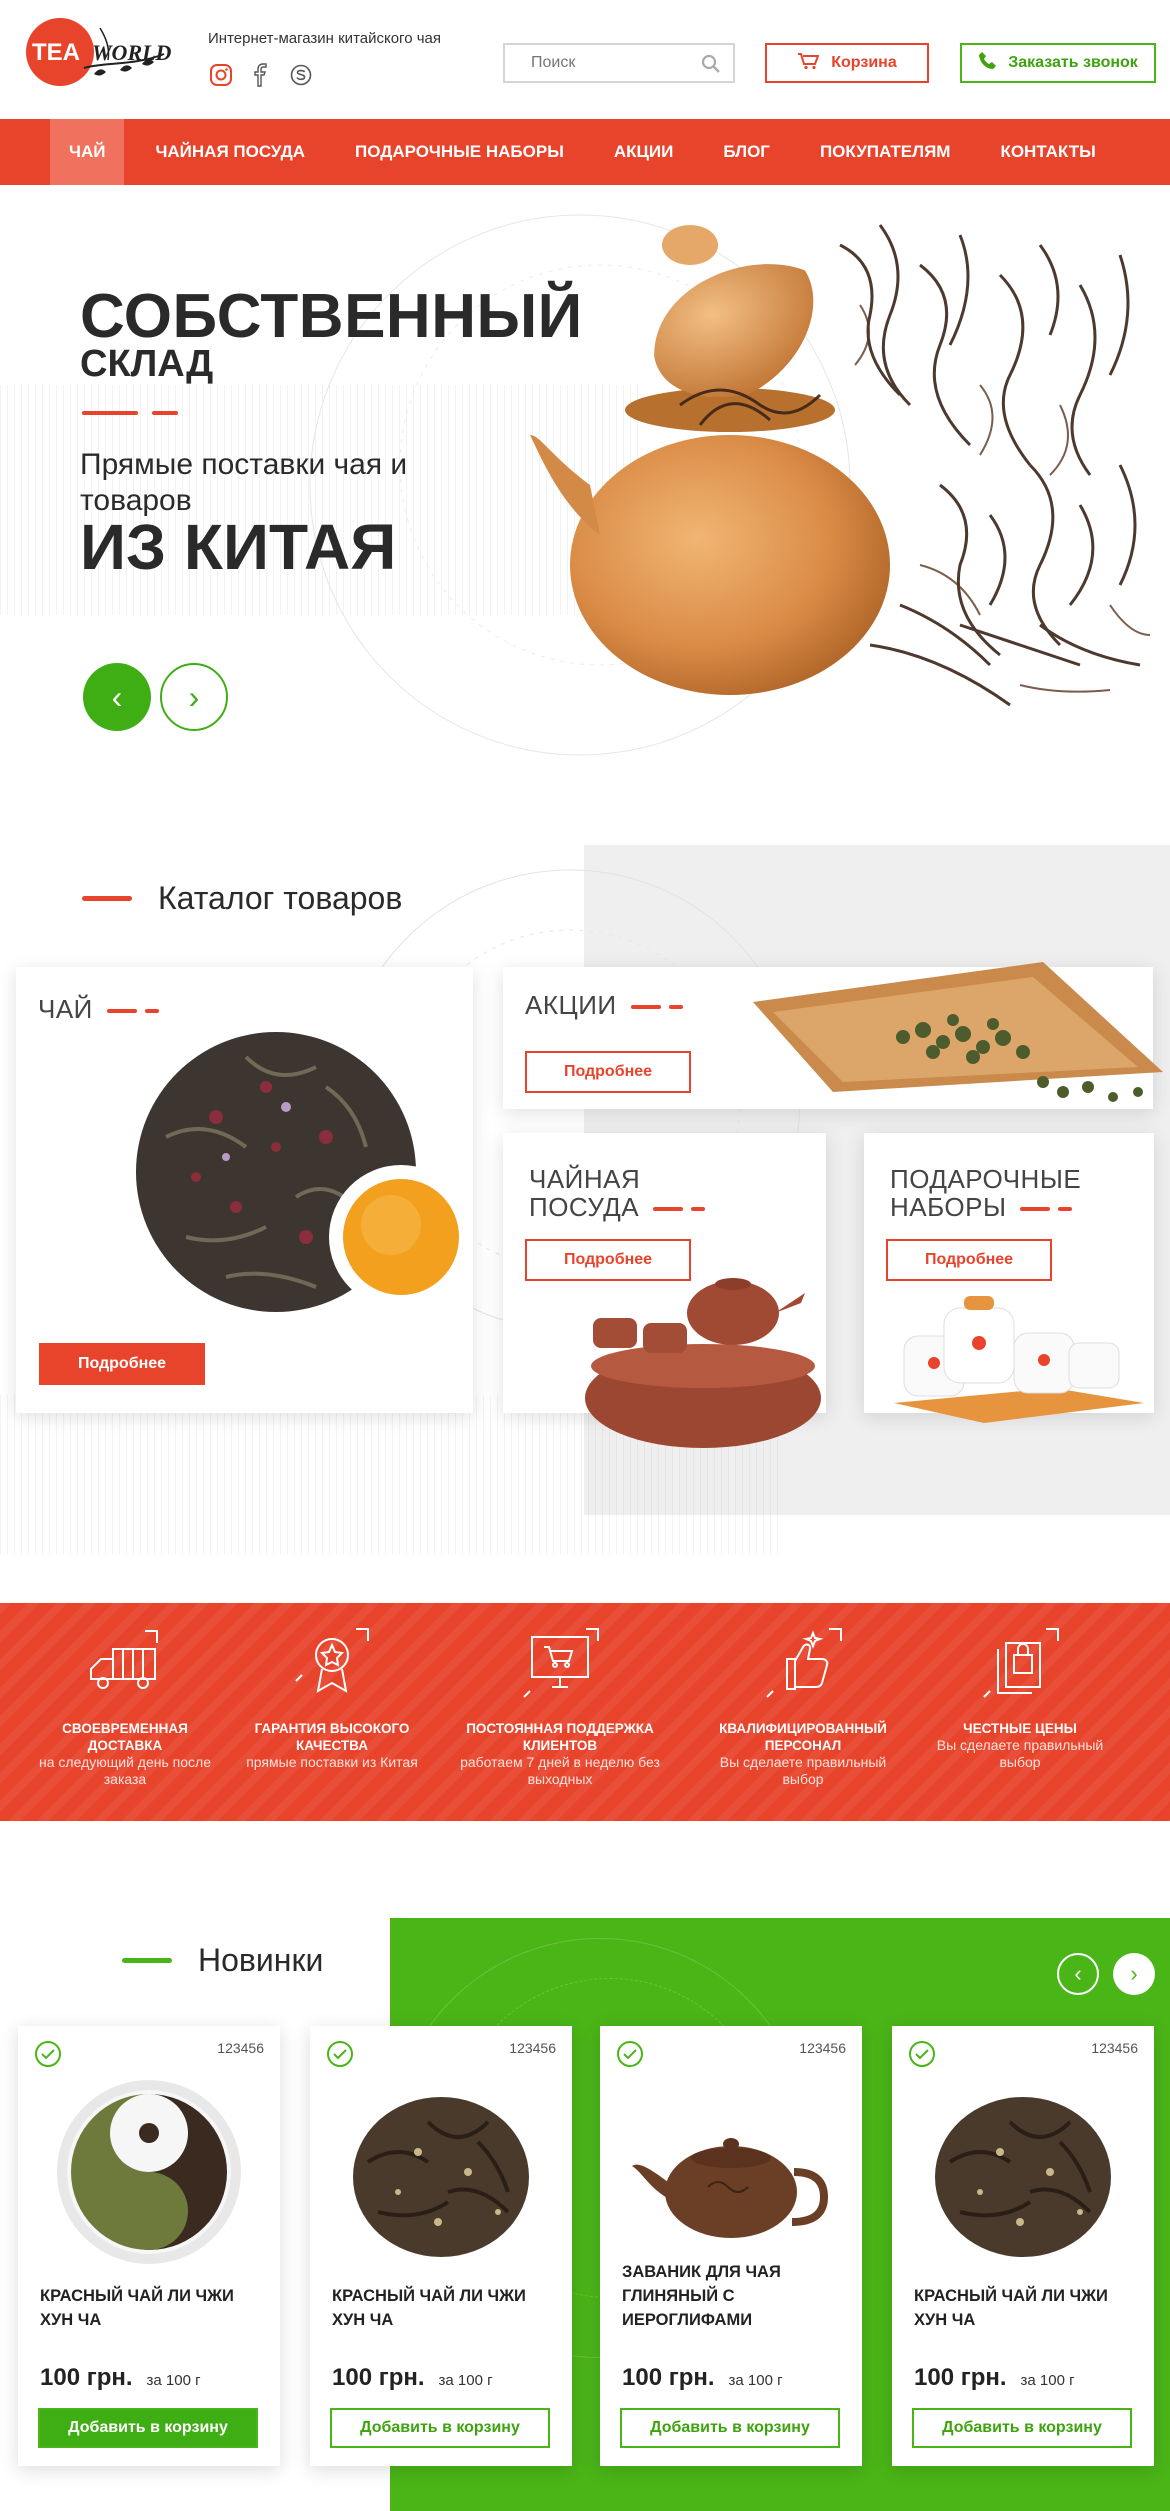  I want to click on catalog-heading: Каталог товаров, so click(242, 898).